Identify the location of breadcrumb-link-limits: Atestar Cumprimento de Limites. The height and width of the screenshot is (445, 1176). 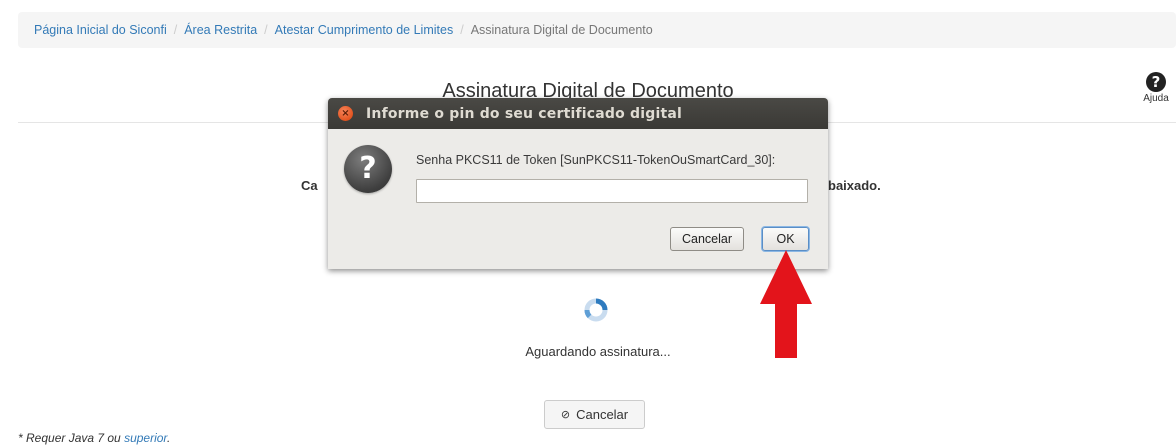
(364, 30).